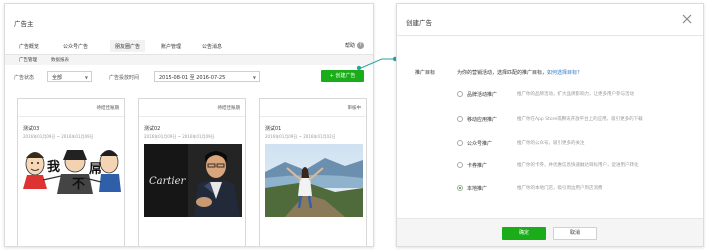 The width and height of the screenshot is (720, 251). Describe the element at coordinates (578, 165) in the screenshot. I see `option-description: 推广你的卡券，并优惠信息快速触达目标用户，促进用户转化` at that location.